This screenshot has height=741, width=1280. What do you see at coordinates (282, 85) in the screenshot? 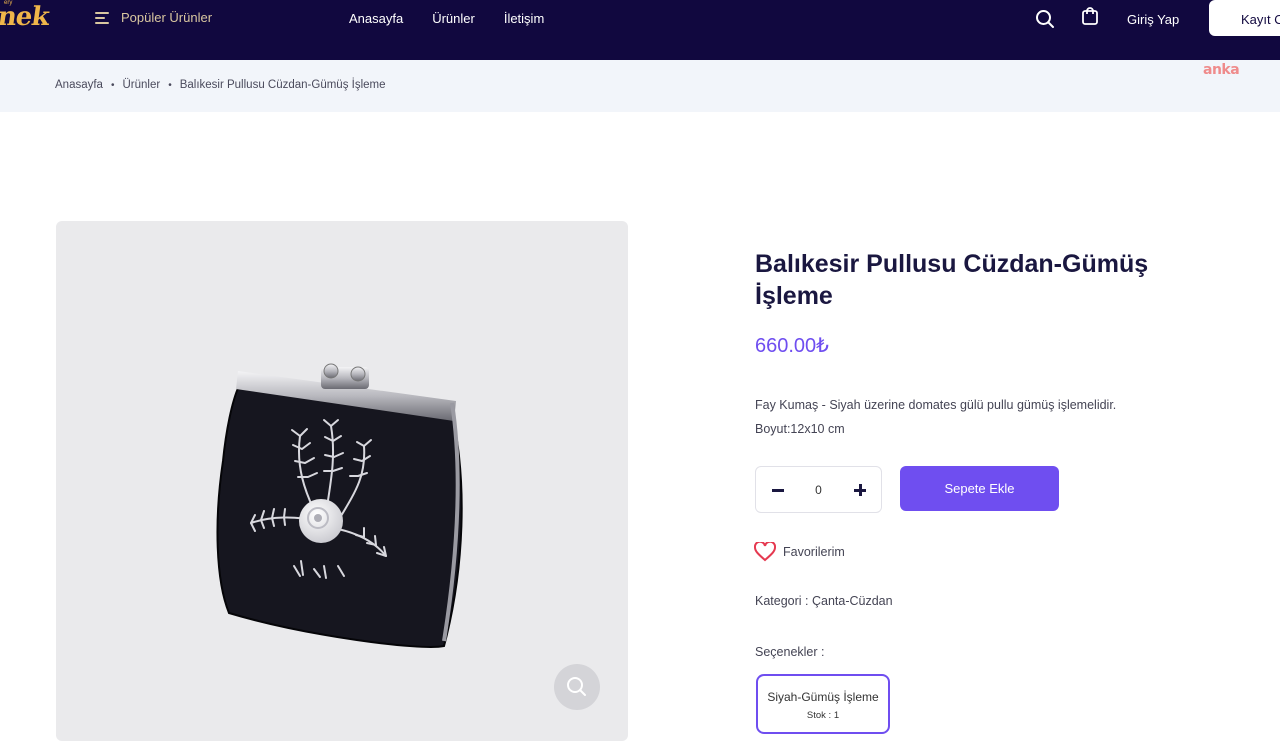
I see `breadcrumb-current: Balıkesir Pullusu Cüzdan-Gümüş İşleme` at bounding box center [282, 85].